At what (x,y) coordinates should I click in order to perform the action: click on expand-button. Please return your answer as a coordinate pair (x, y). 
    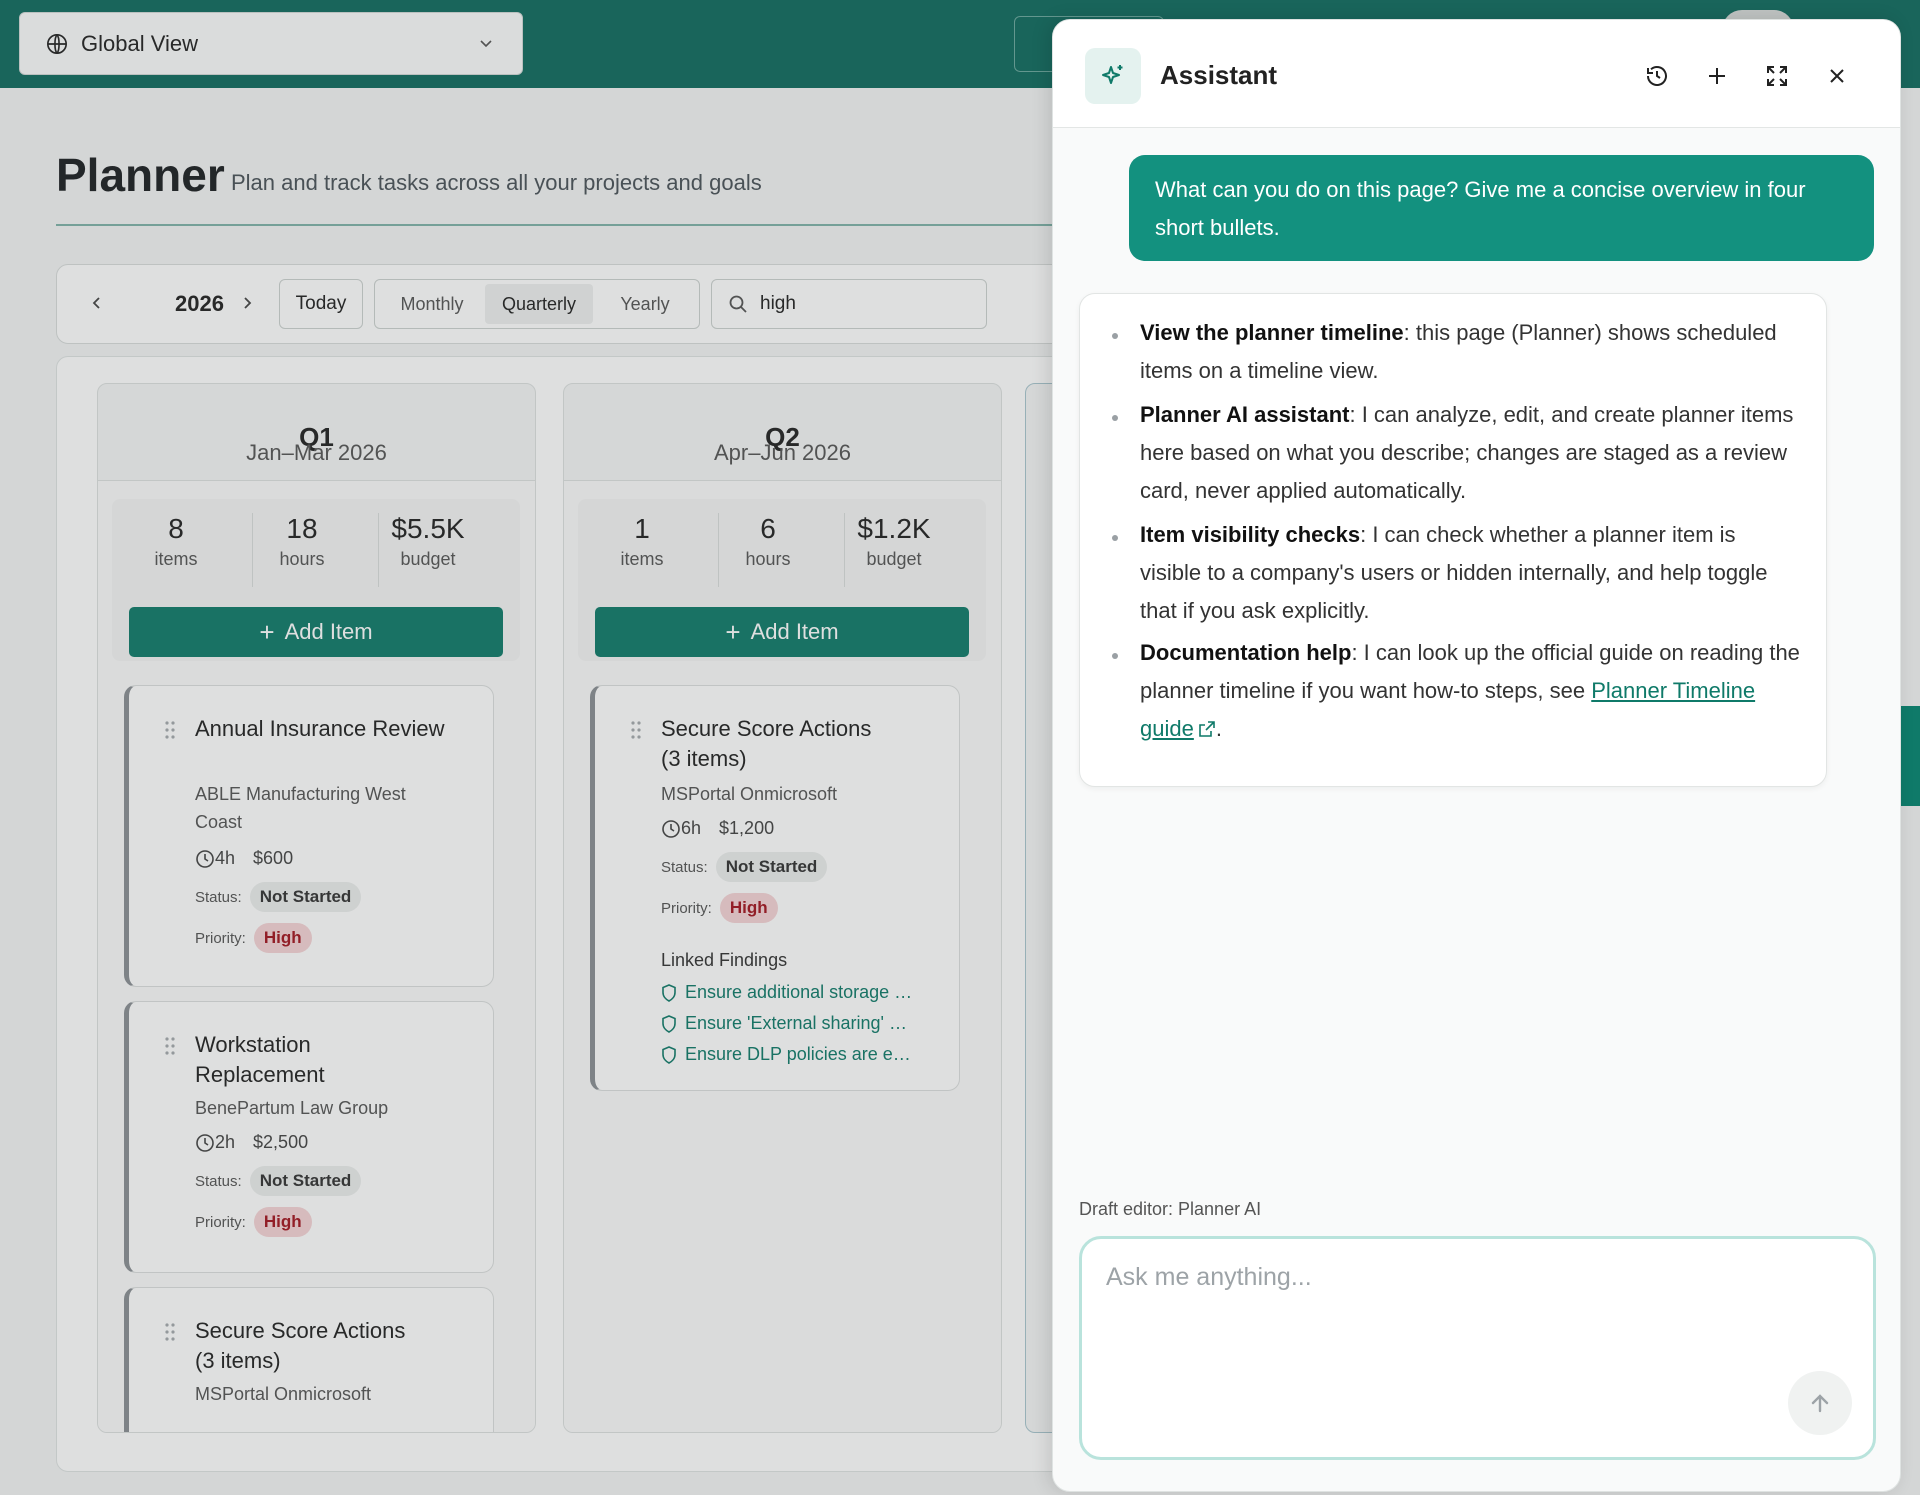
    Looking at the image, I should click on (1777, 76).